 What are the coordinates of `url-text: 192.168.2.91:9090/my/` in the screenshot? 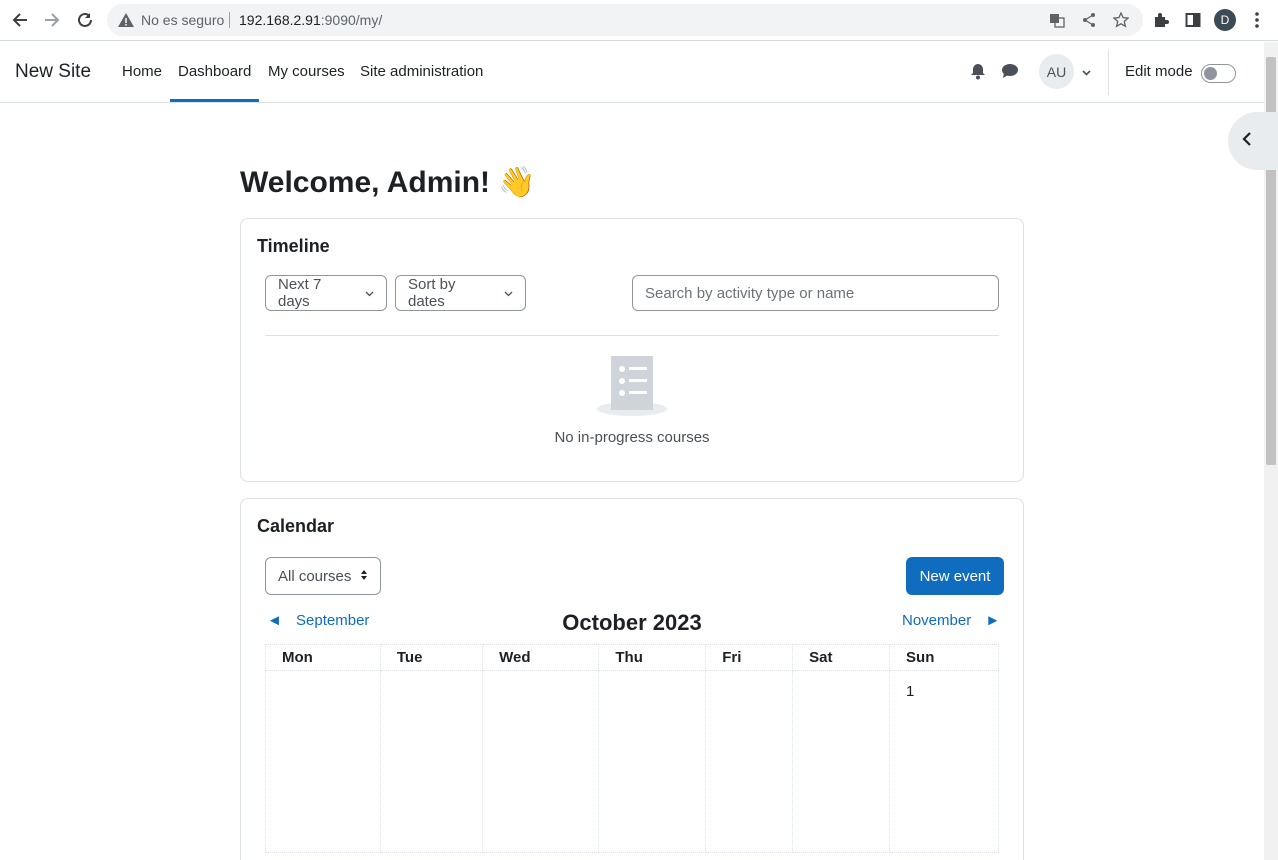 It's located at (310, 20).